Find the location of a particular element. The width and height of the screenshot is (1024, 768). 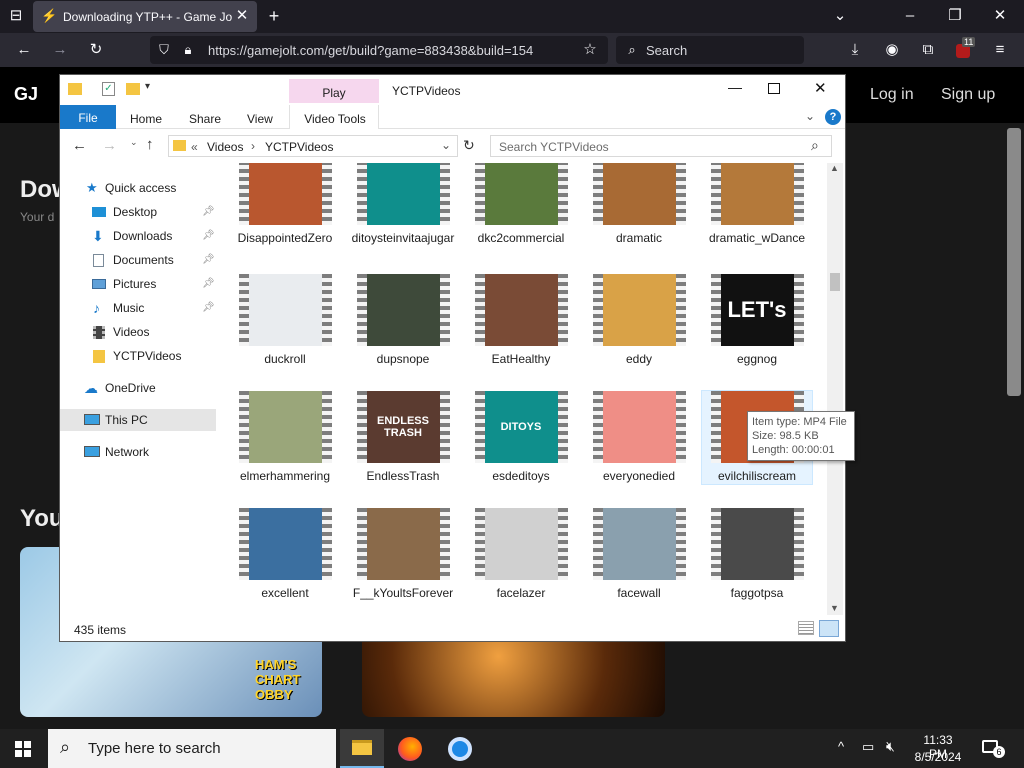

taskbar-search-box: ⌕ Type here to search is located at coordinates (192, 748).